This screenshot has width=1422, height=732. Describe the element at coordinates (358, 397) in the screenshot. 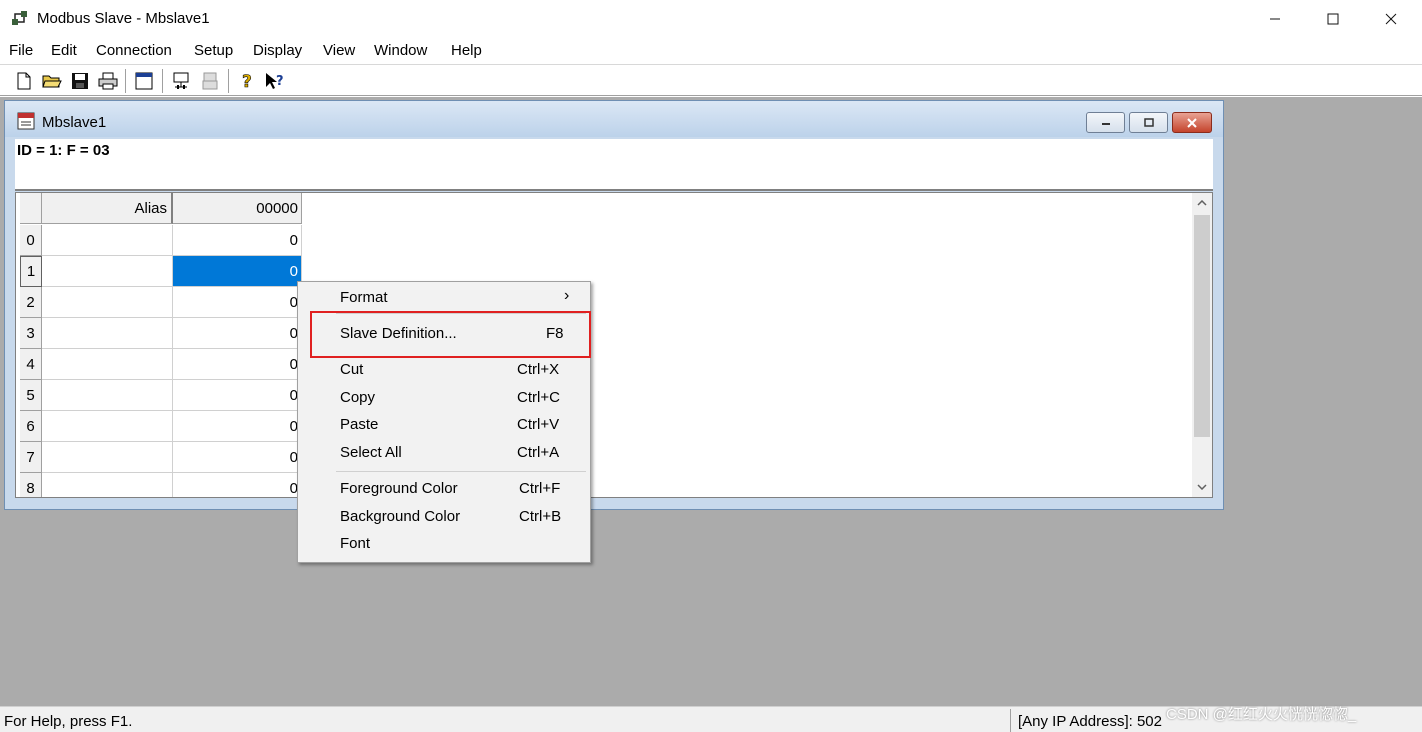

I see `menu-item-copy-label: Copy` at that location.